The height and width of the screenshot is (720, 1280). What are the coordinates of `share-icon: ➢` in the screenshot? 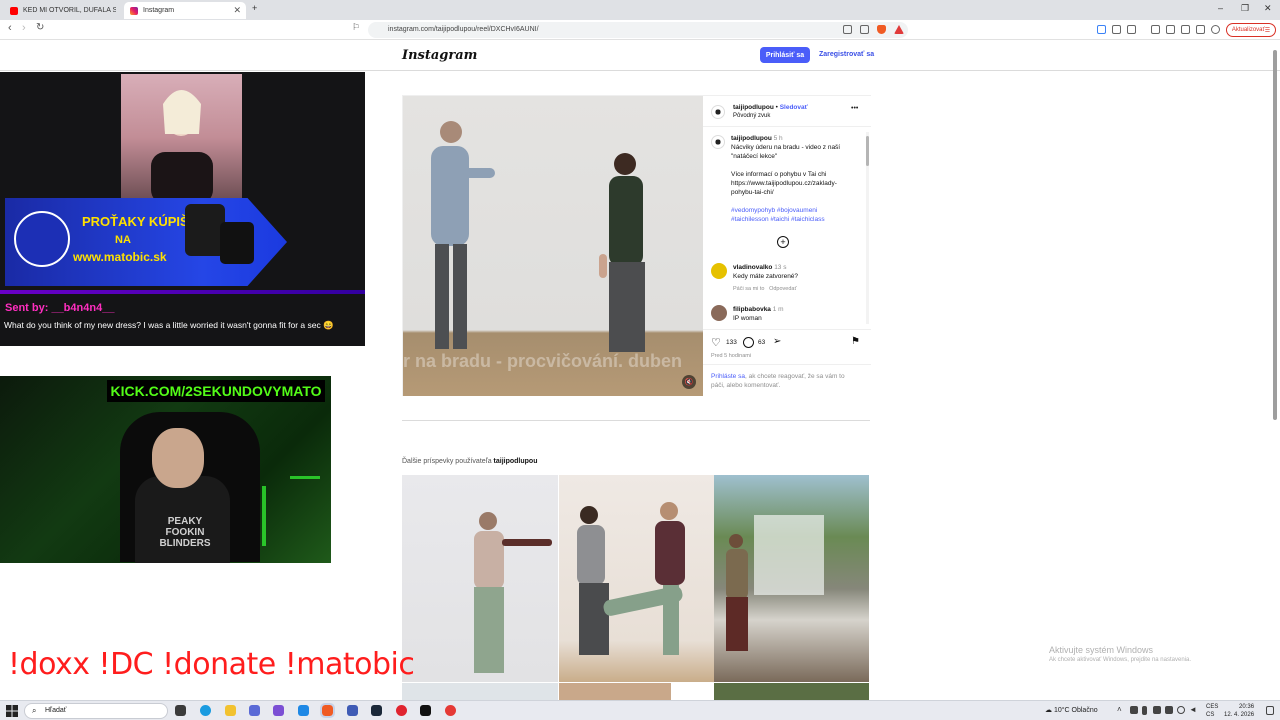 It's located at (777, 341).